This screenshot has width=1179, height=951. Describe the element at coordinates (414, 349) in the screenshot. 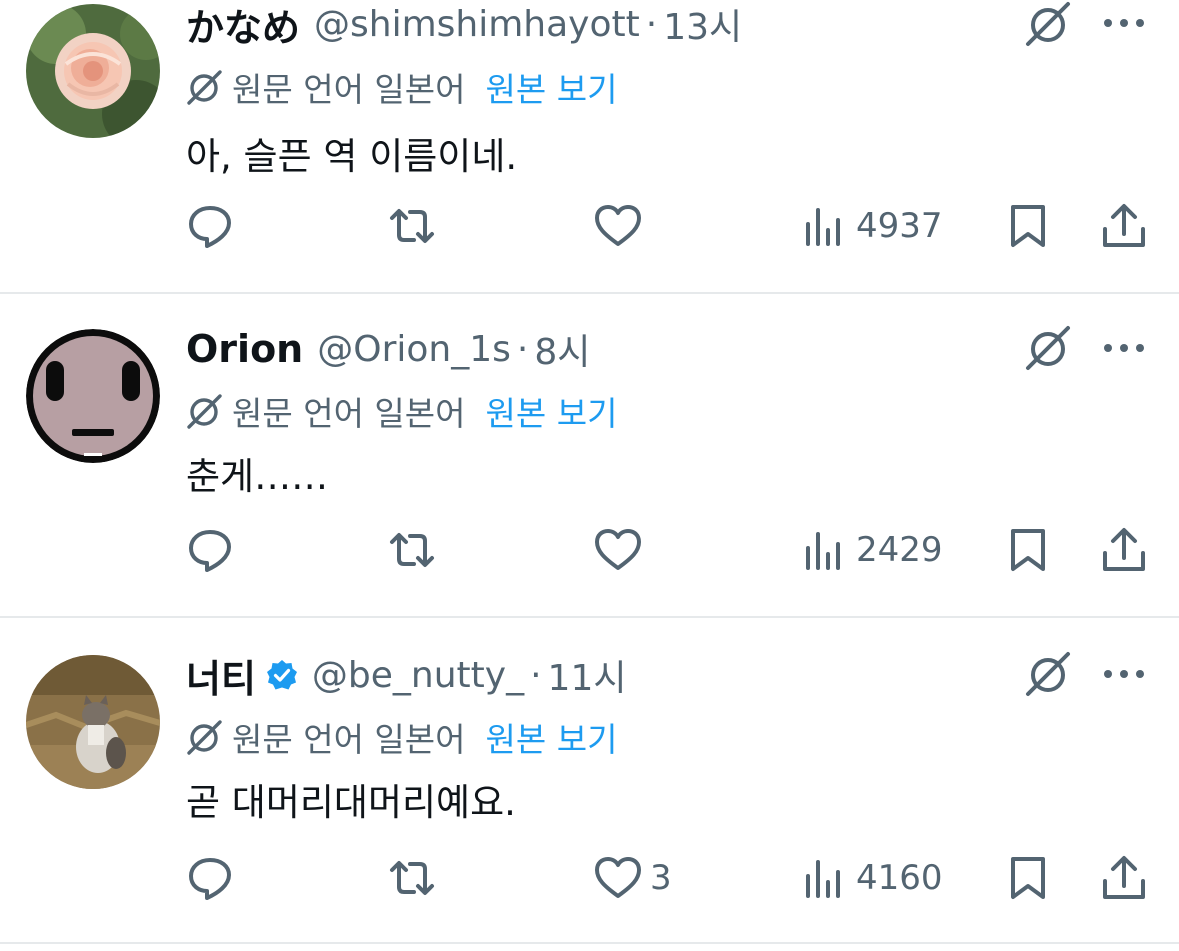

I see `user-handle: @Orion_1s` at that location.